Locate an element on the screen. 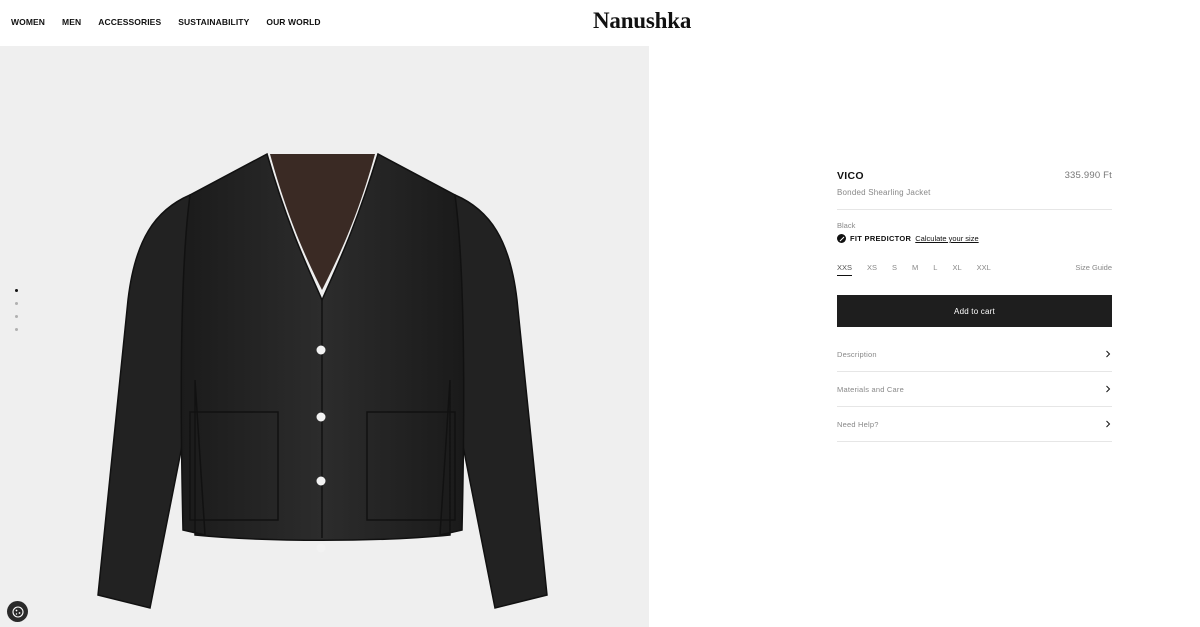 The image size is (1200, 627). accordion-label: Need Help? is located at coordinates (858, 424).